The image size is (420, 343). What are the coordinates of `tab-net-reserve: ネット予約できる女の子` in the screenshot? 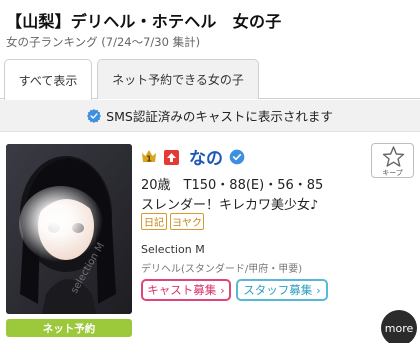 It's located at (178, 79).